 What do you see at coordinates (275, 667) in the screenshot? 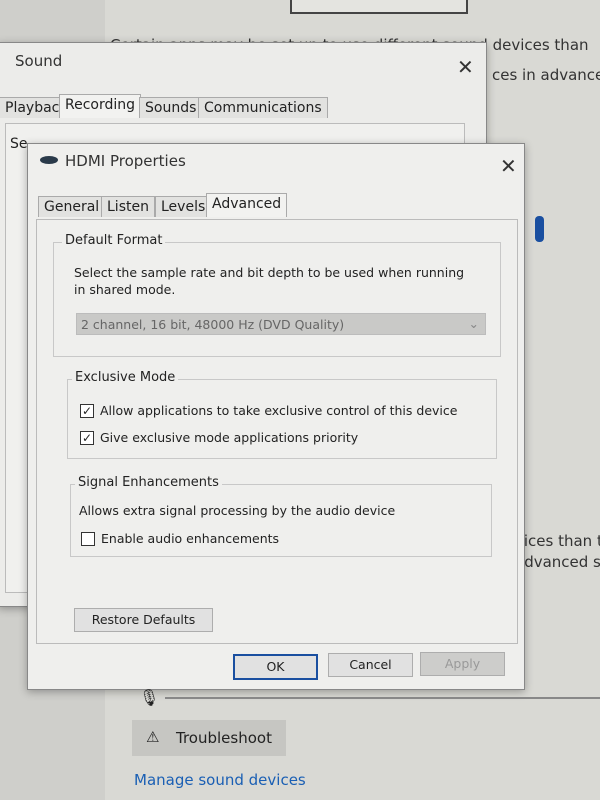
I see `ok-button: OK` at bounding box center [275, 667].